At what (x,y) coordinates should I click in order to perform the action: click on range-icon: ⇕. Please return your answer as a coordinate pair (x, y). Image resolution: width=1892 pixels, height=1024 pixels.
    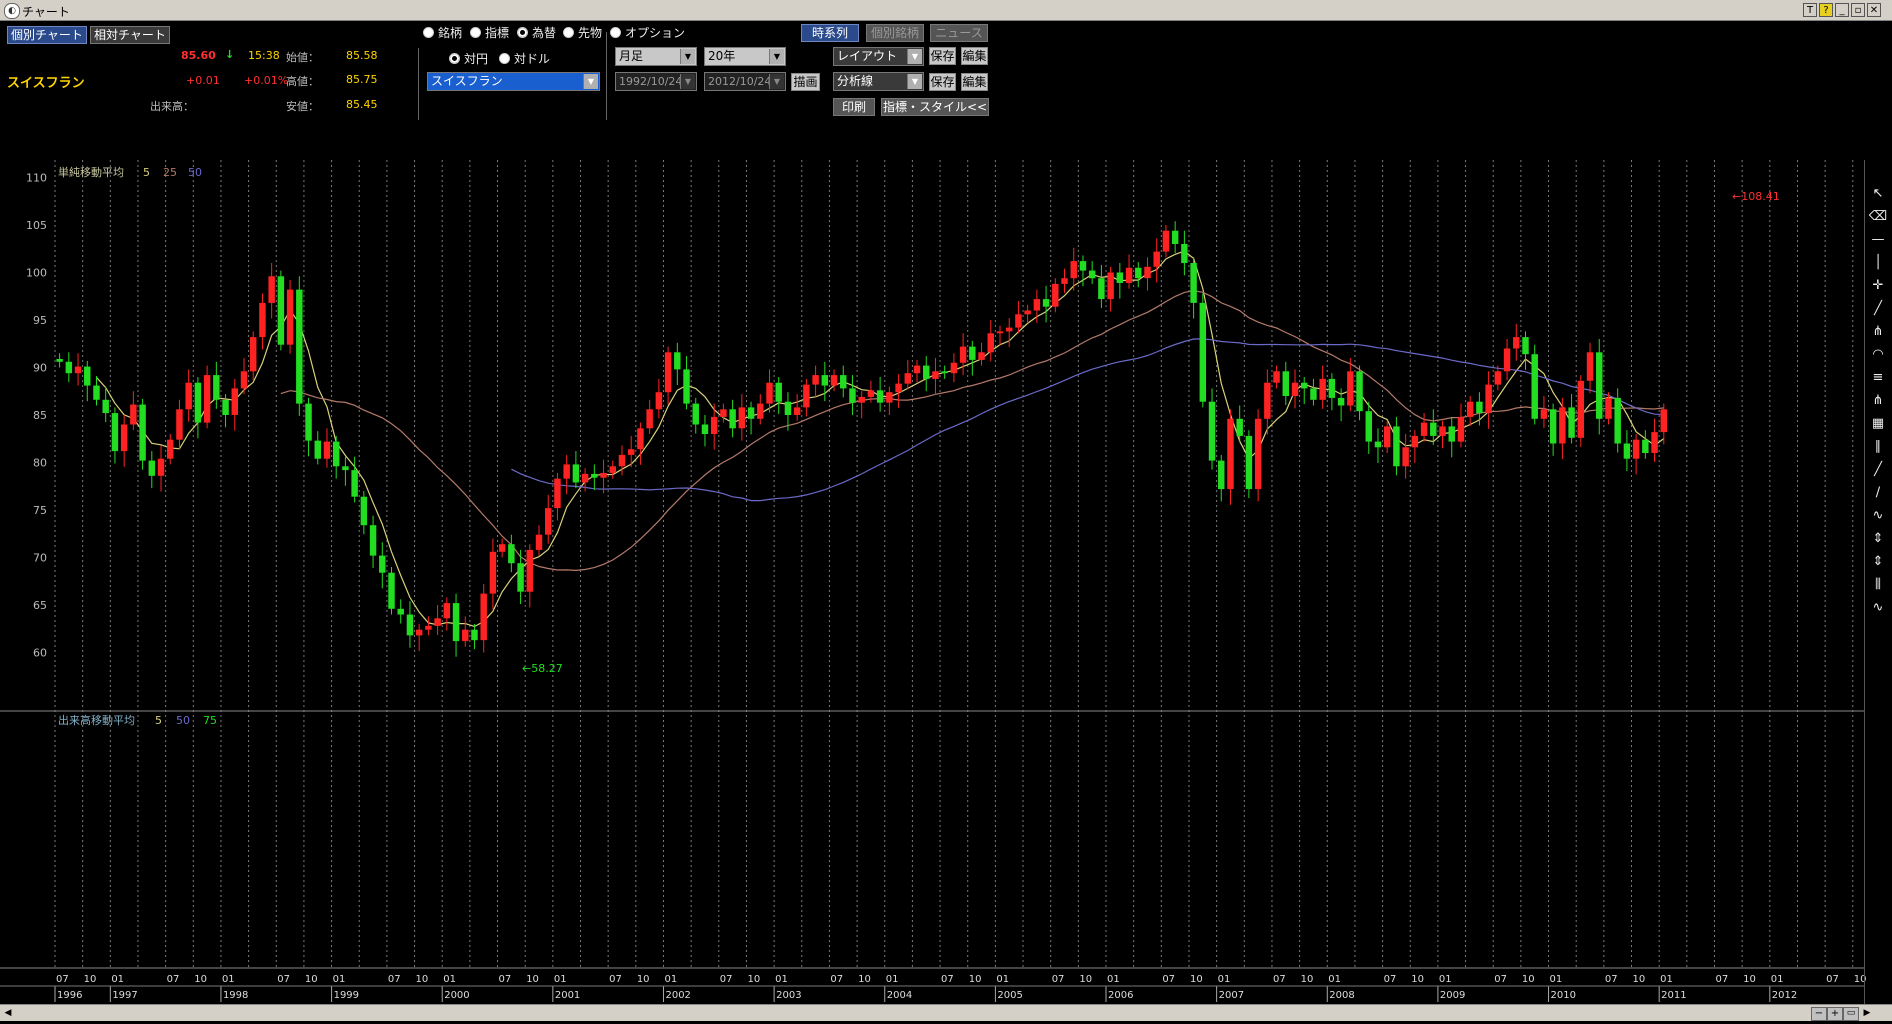
    Looking at the image, I should click on (1878, 539).